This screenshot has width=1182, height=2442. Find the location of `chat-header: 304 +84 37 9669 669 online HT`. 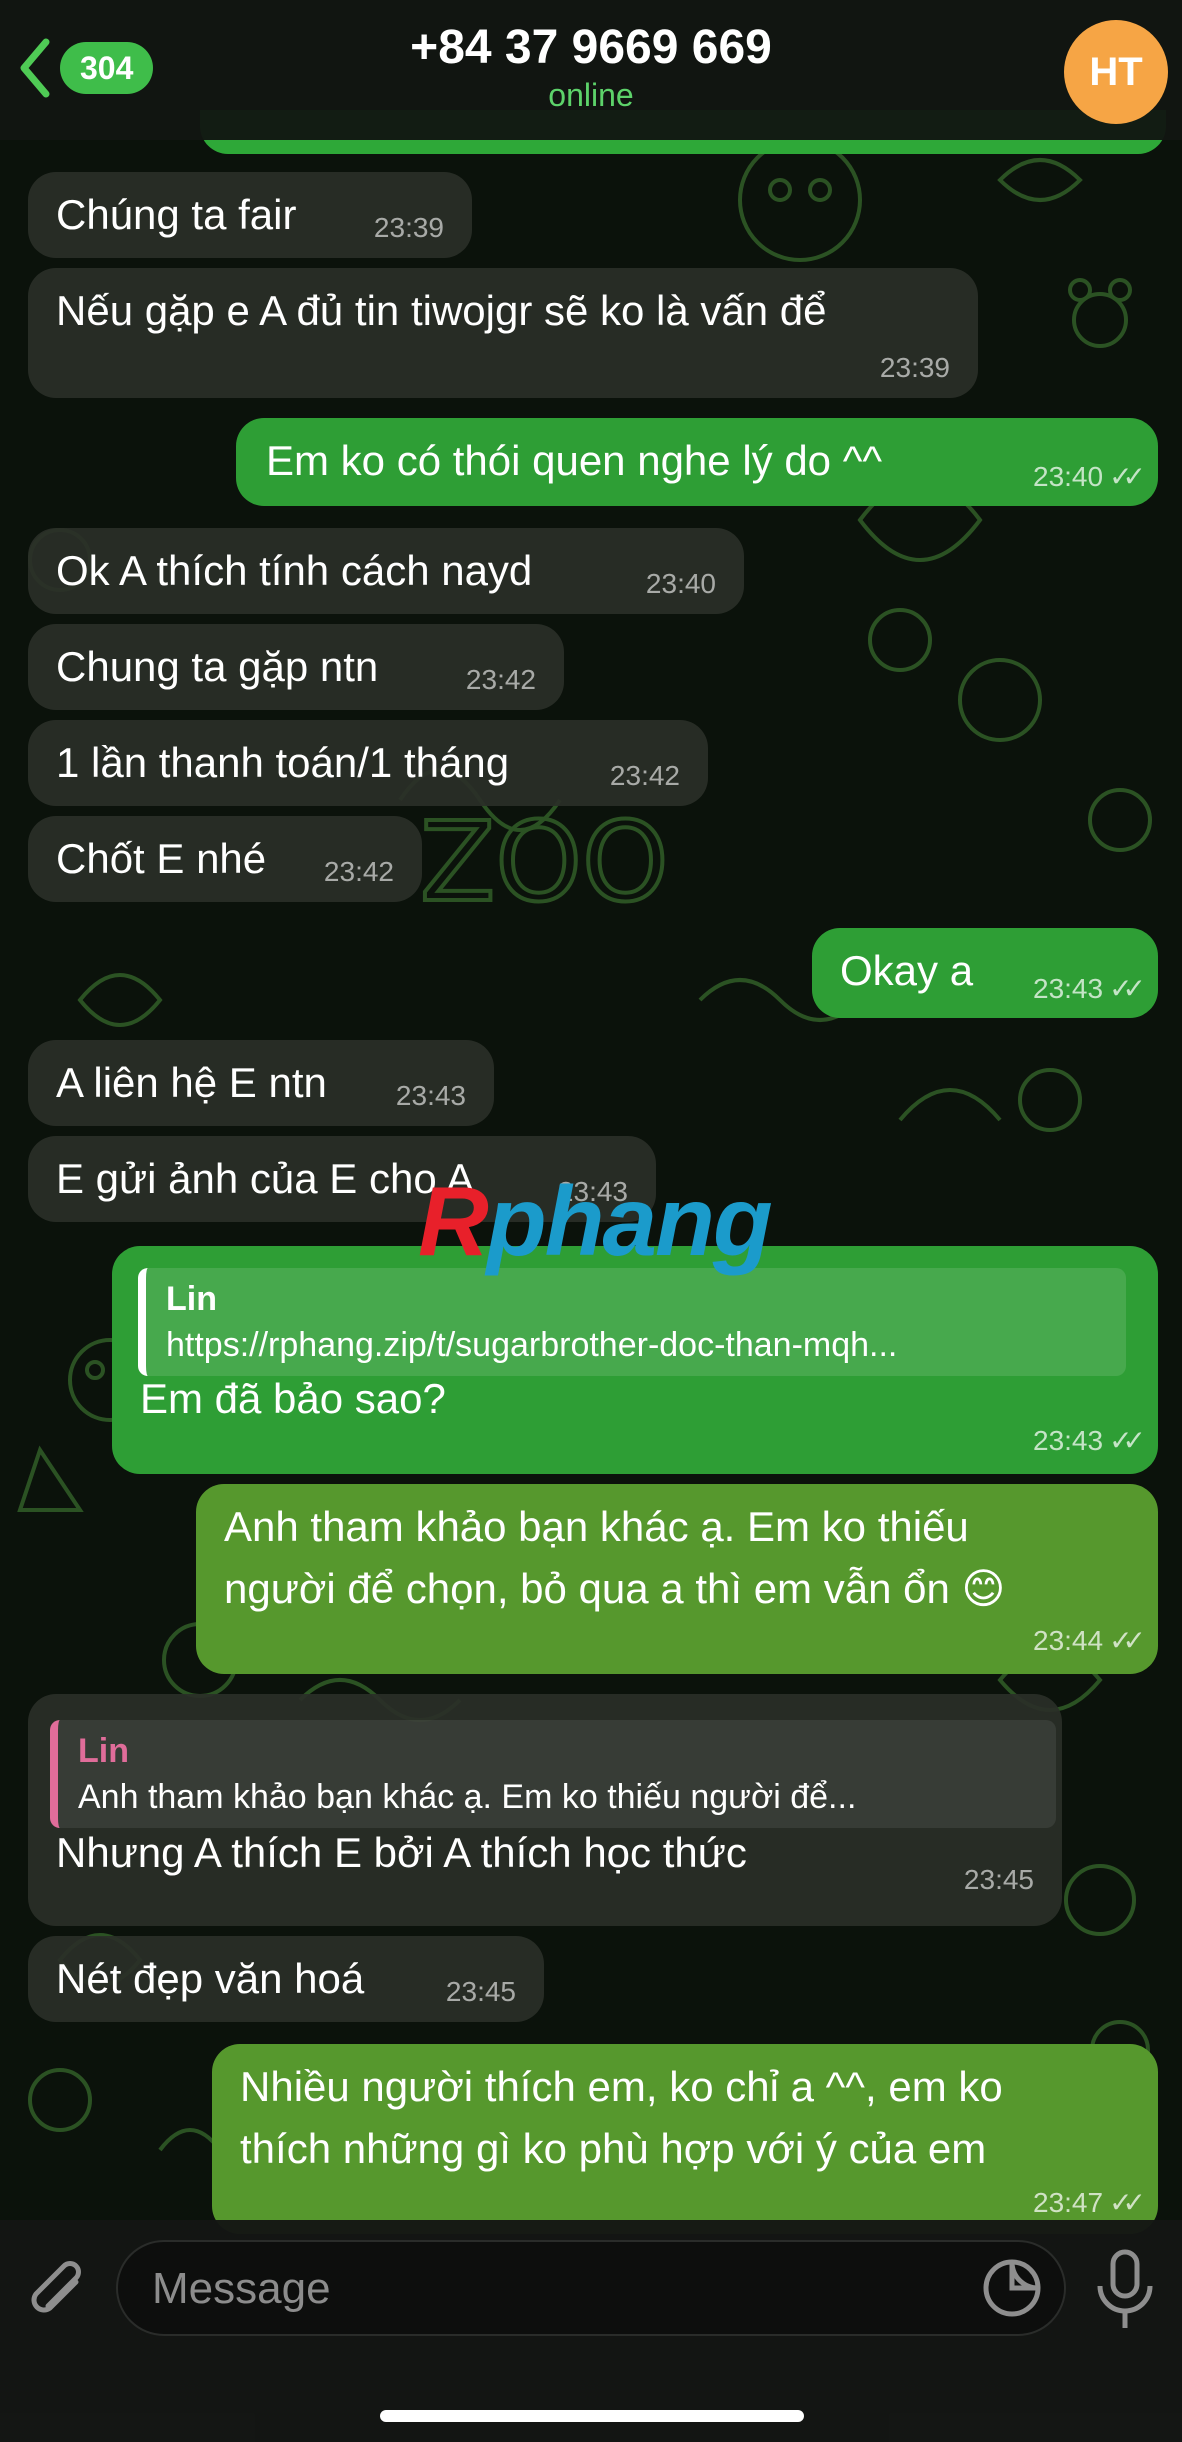

chat-header: 304 +84 37 9669 669 online HT is located at coordinates (591, 70).